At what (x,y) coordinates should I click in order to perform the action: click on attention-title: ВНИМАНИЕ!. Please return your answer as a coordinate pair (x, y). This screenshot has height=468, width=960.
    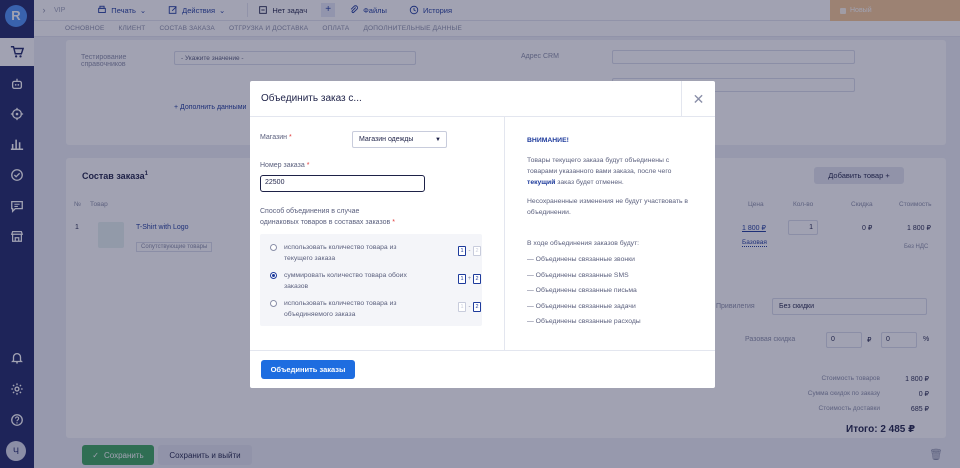
    Looking at the image, I should click on (548, 140).